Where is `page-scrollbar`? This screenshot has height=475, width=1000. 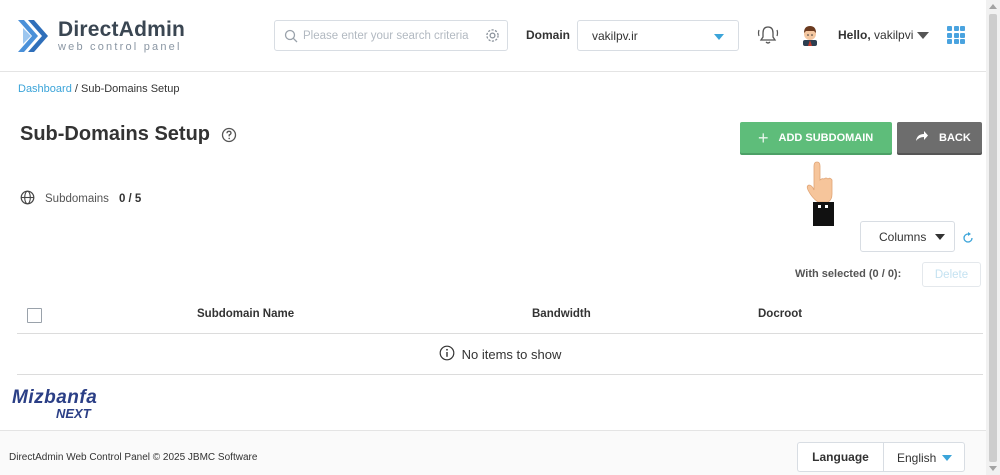 page-scrollbar is located at coordinates (993, 237).